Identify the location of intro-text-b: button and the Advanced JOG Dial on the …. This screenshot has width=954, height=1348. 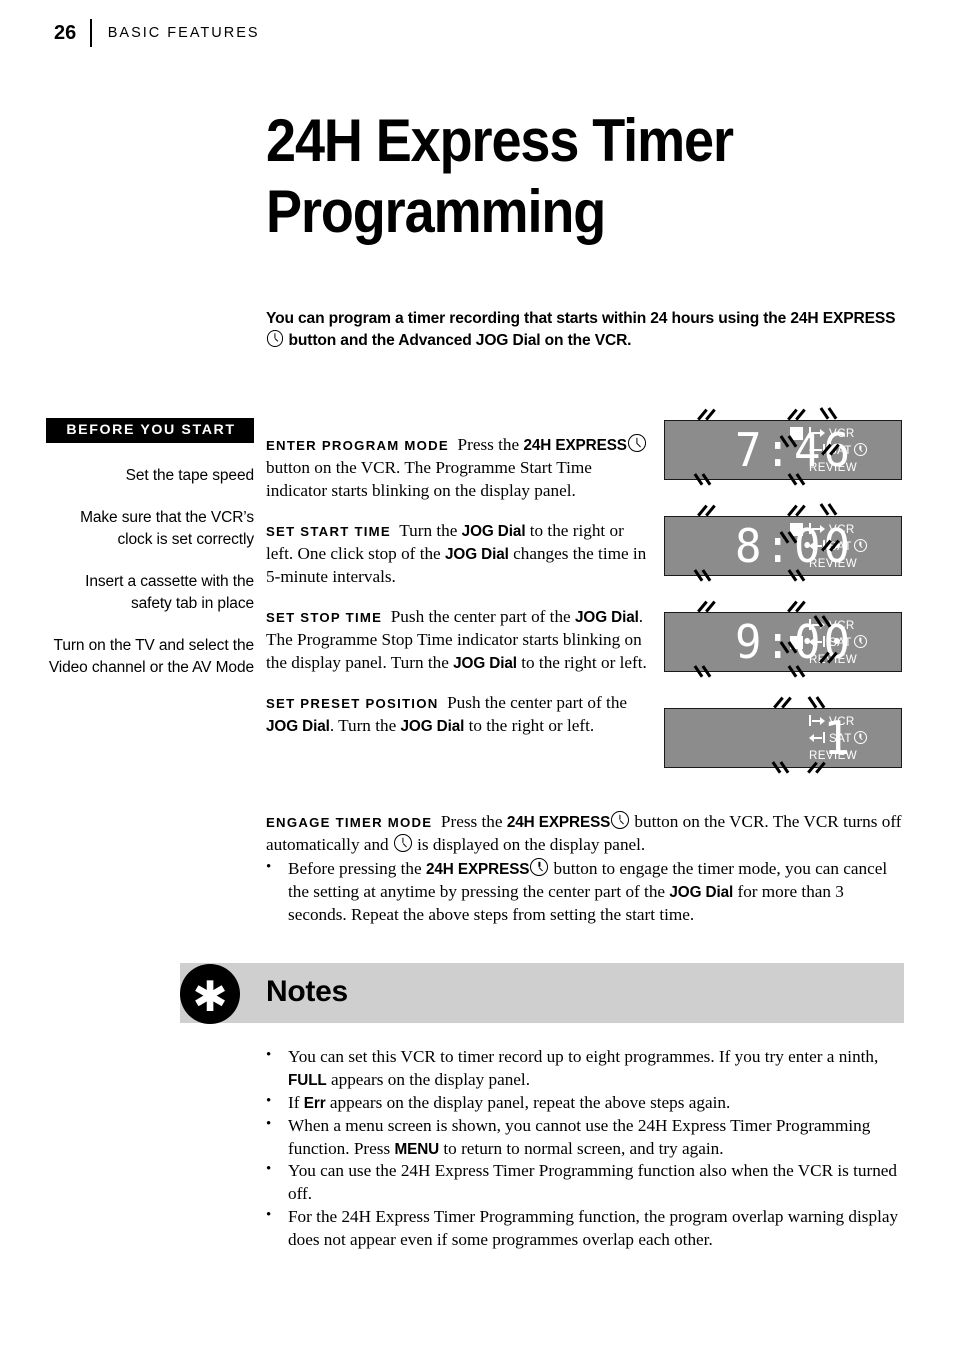
(460, 340).